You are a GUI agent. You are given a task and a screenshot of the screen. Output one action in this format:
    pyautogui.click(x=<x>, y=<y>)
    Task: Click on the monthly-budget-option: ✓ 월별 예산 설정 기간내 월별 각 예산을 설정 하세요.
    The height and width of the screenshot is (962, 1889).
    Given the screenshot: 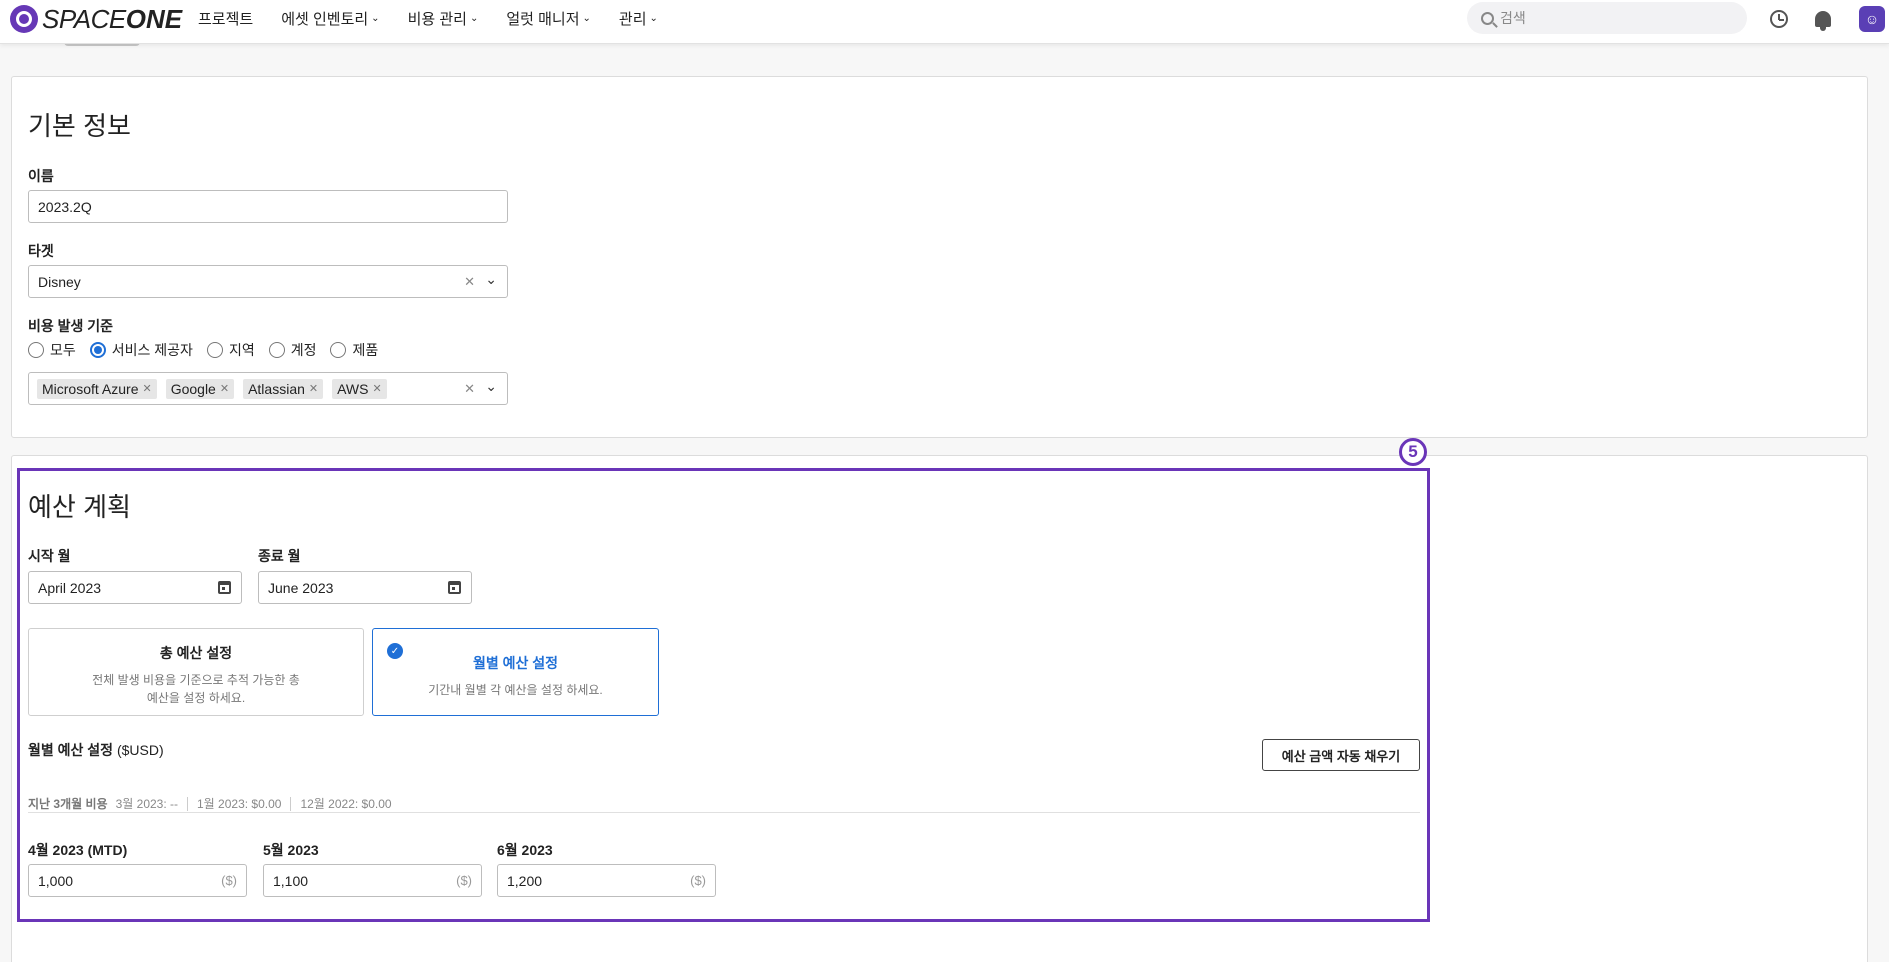 What is the action you would take?
    pyautogui.click(x=515, y=672)
    